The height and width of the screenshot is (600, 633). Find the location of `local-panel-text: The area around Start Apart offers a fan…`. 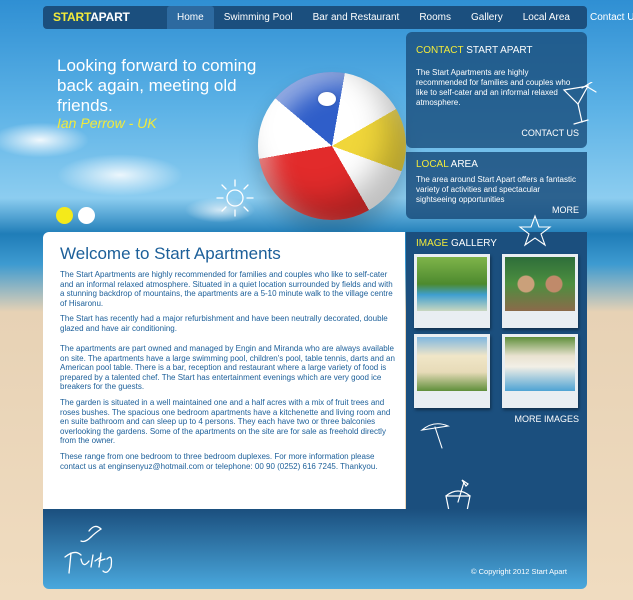

local-panel-text: The area around Start Apart offers a fan… is located at coordinates (496, 189).